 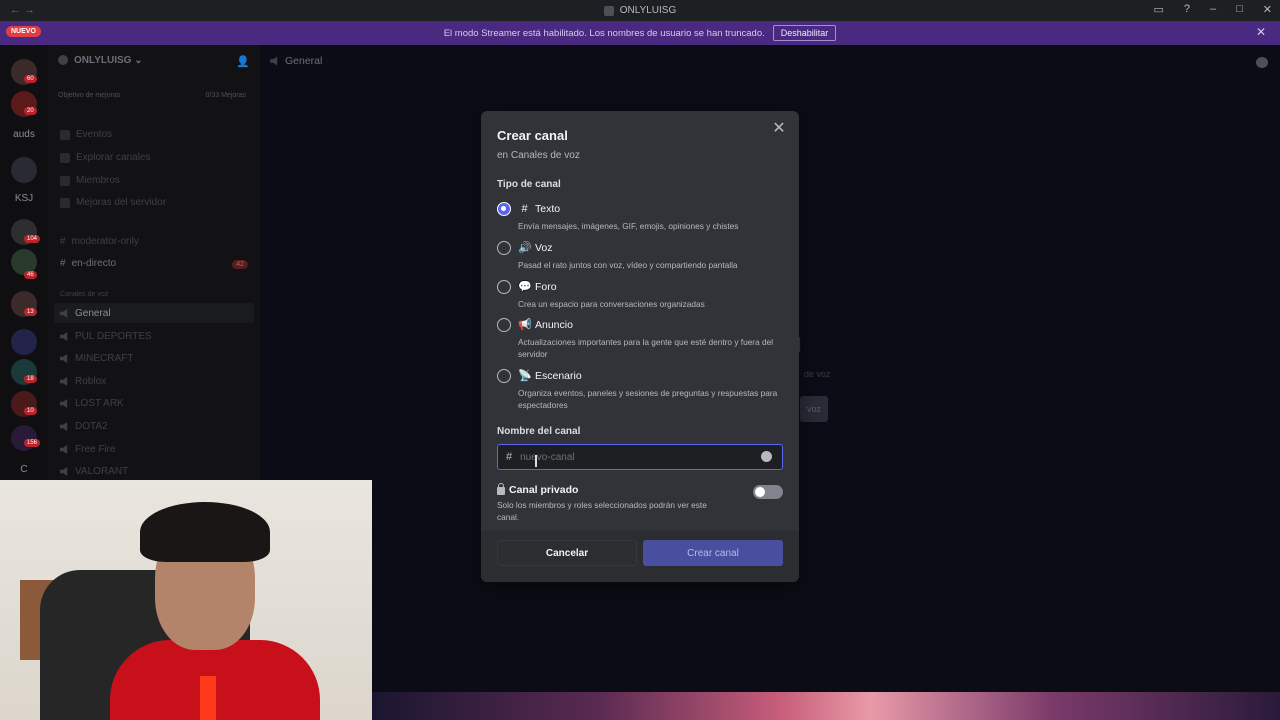 I want to click on minimize-icon: –, so click(x=1213, y=9).